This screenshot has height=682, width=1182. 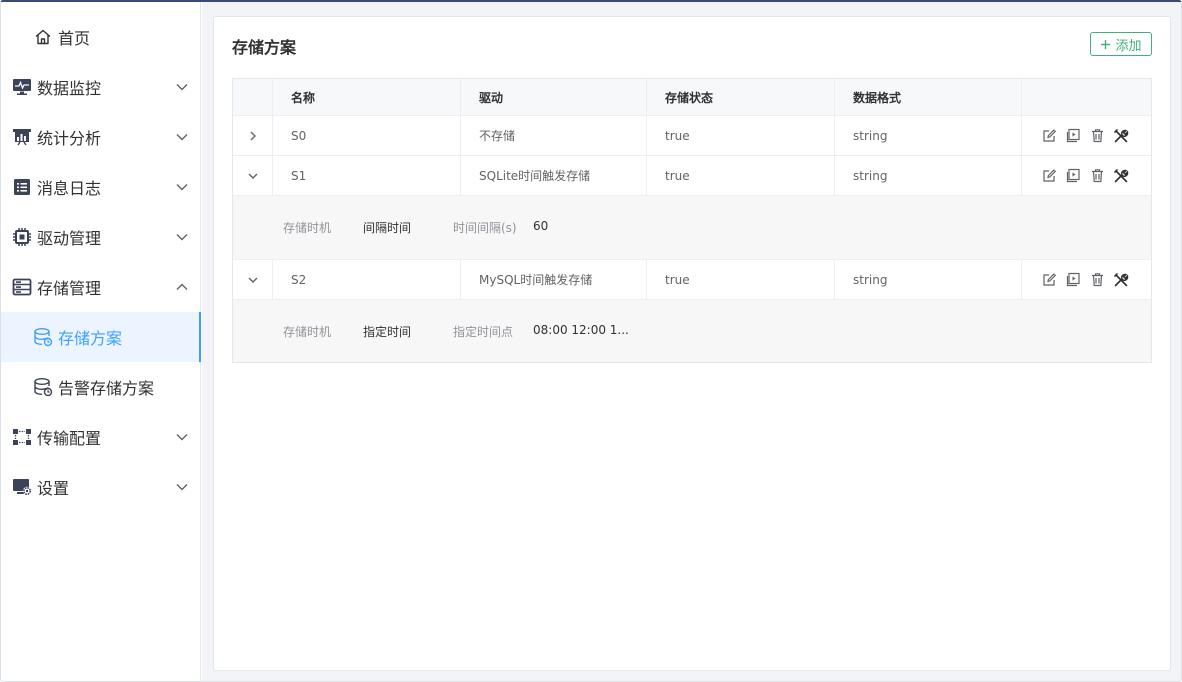 I want to click on sidebar-item-storage-management: 存储管理, so click(x=101, y=287).